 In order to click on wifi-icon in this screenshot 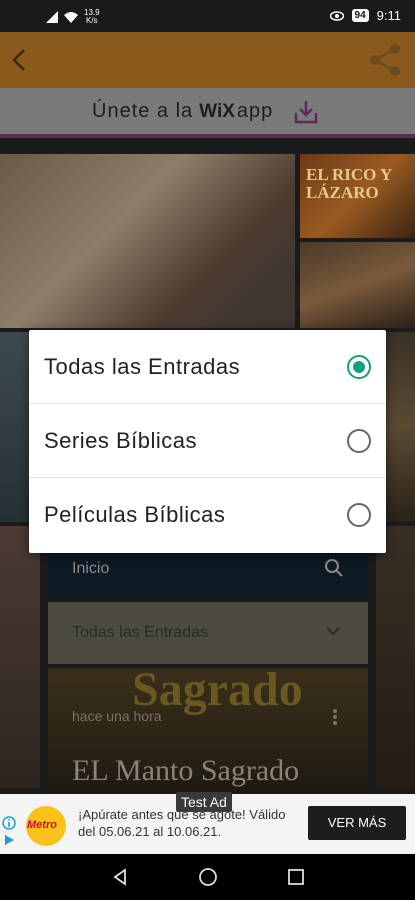, I will do `click(71, 17)`.